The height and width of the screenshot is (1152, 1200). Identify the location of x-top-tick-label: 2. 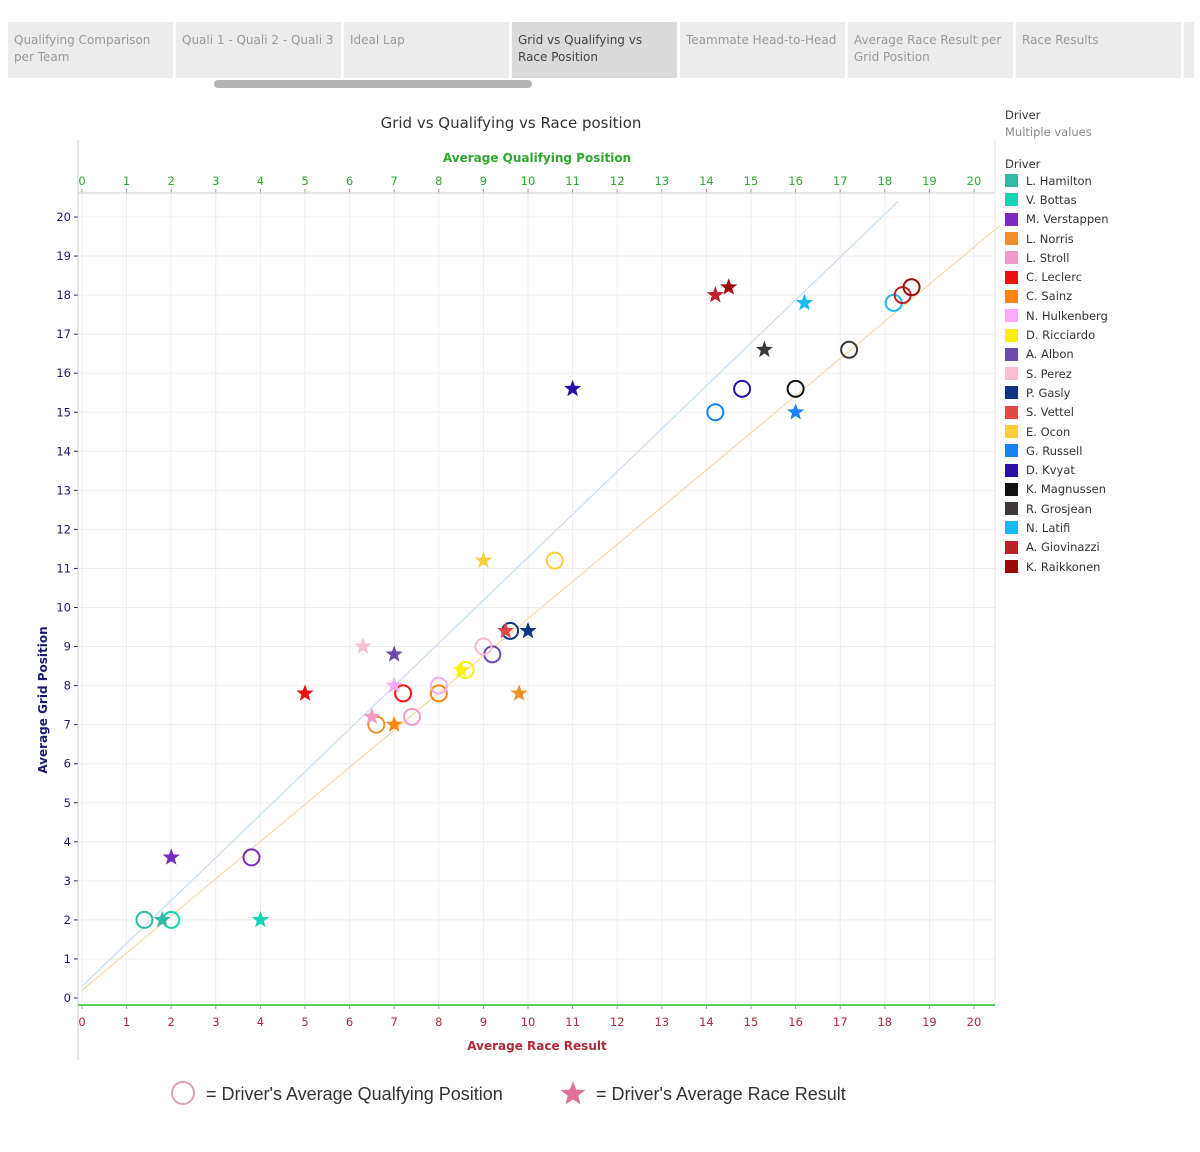
(171, 181).